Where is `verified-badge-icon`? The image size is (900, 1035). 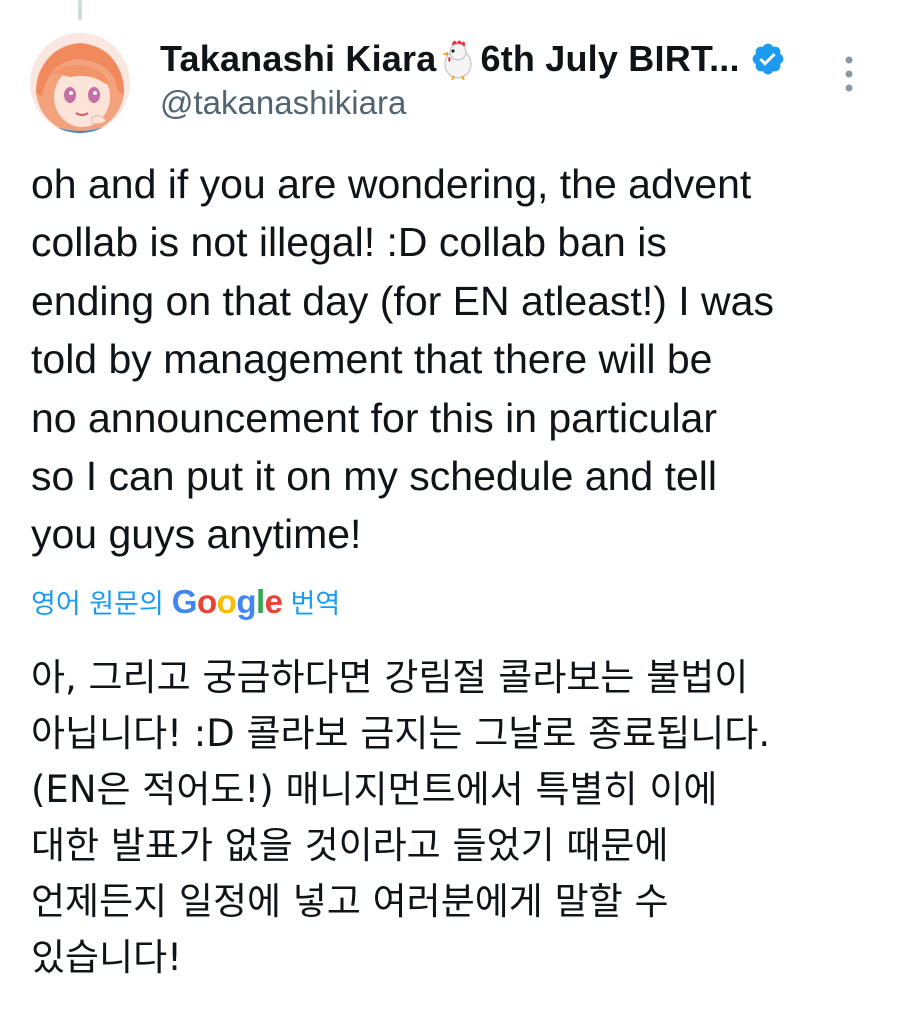 verified-badge-icon is located at coordinates (768, 59).